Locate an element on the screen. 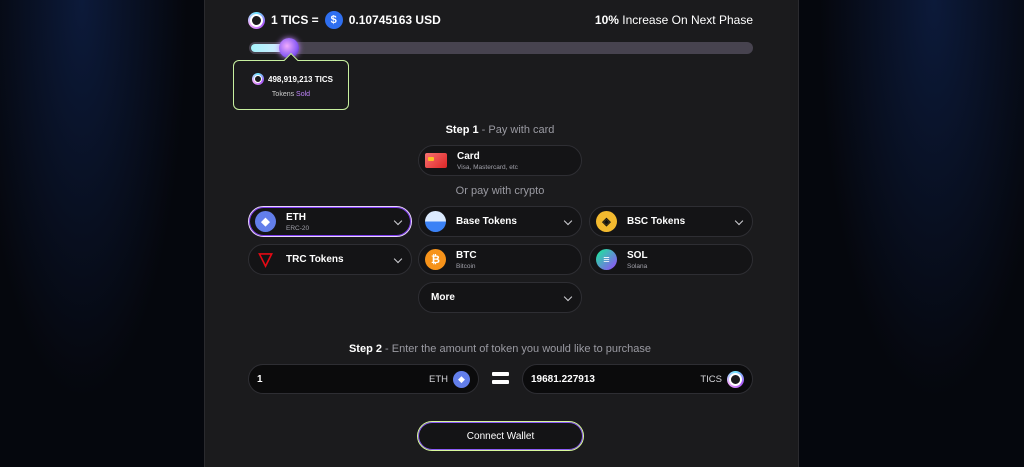 This screenshot has width=1024, height=467. pay-unit: ETH is located at coordinates (438, 379).